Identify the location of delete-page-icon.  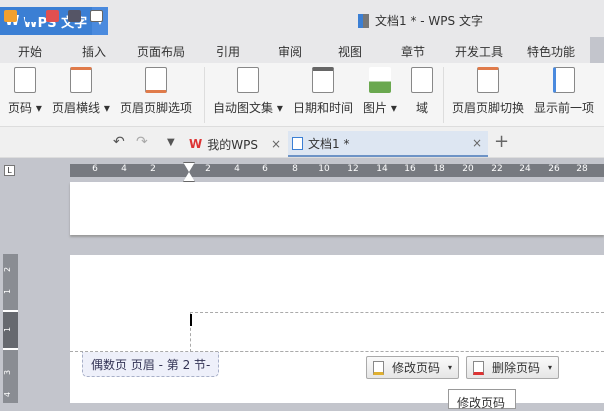
(478, 367).